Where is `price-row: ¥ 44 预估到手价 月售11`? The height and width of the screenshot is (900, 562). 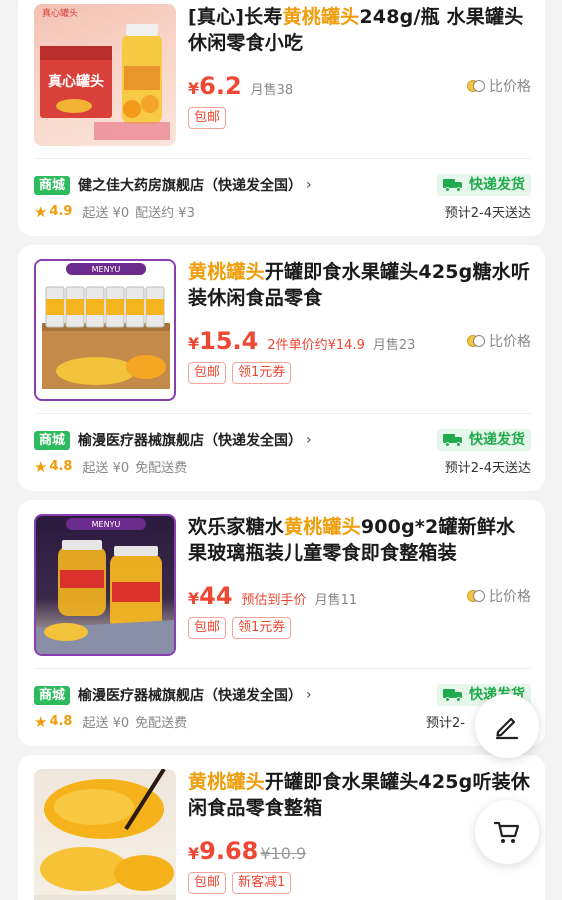
price-row: ¥ 44 预估到手价 月售11 is located at coordinates (272, 596).